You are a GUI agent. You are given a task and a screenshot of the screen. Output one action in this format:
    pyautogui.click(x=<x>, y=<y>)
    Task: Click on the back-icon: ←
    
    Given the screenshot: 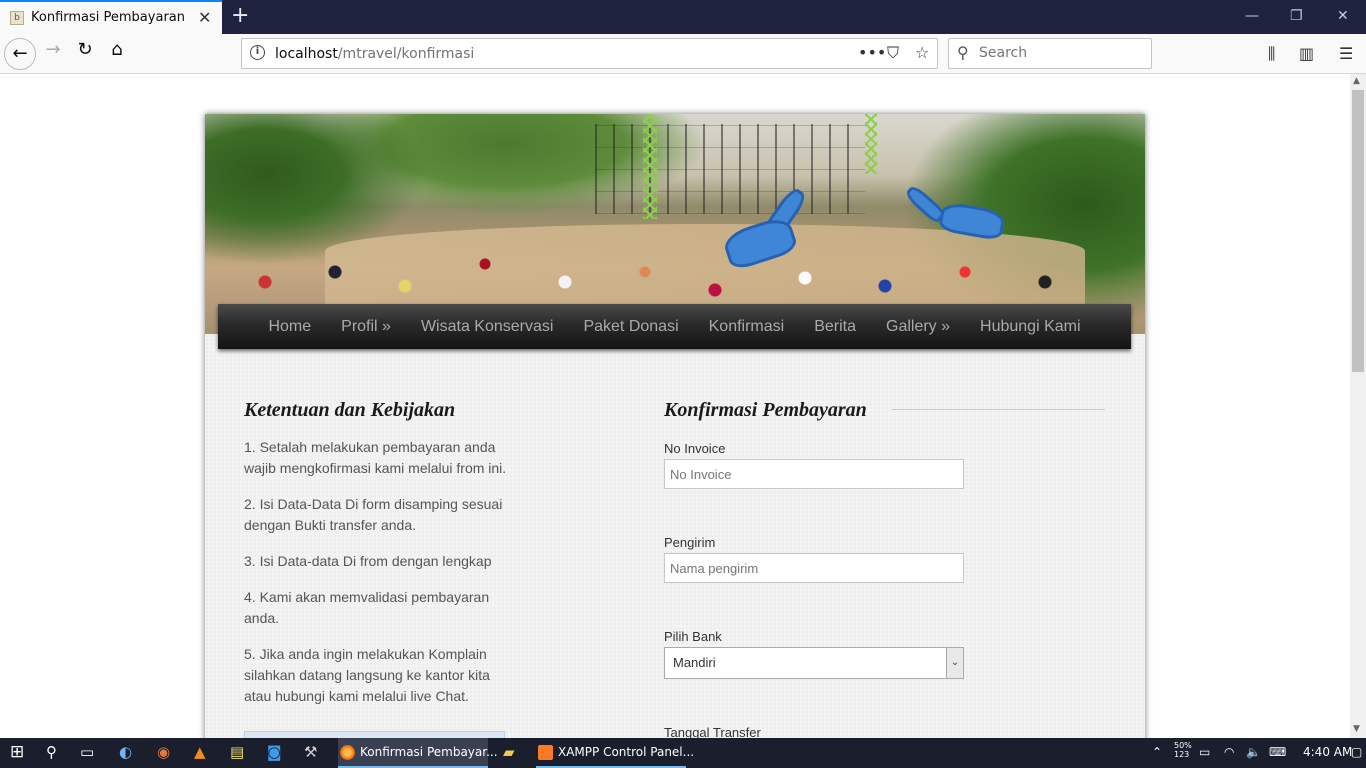 What is the action you would take?
    pyautogui.click(x=20, y=54)
    